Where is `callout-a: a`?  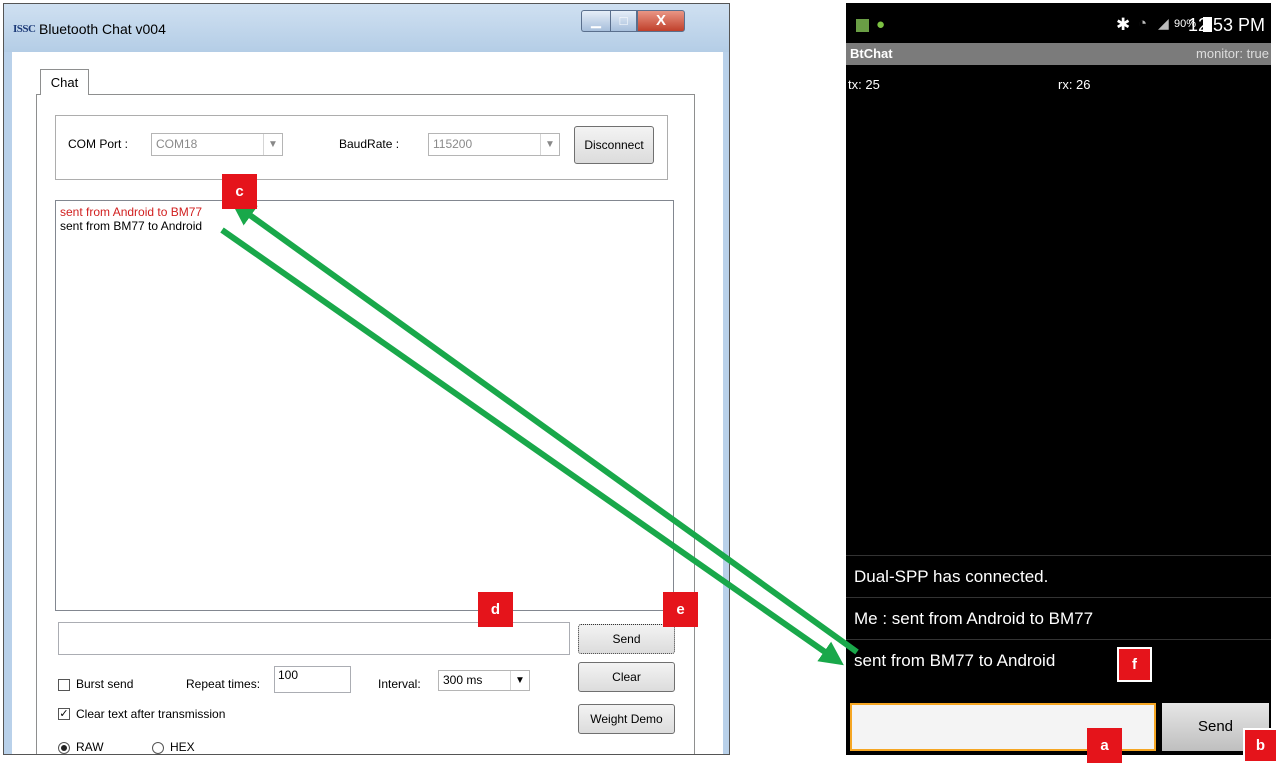
callout-a: a is located at coordinates (1104, 745).